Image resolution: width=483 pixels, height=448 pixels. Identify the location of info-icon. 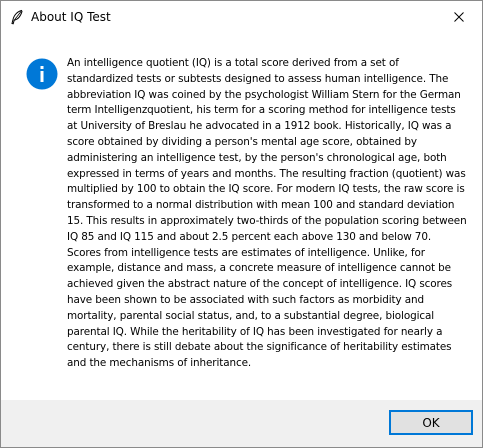
(42, 74).